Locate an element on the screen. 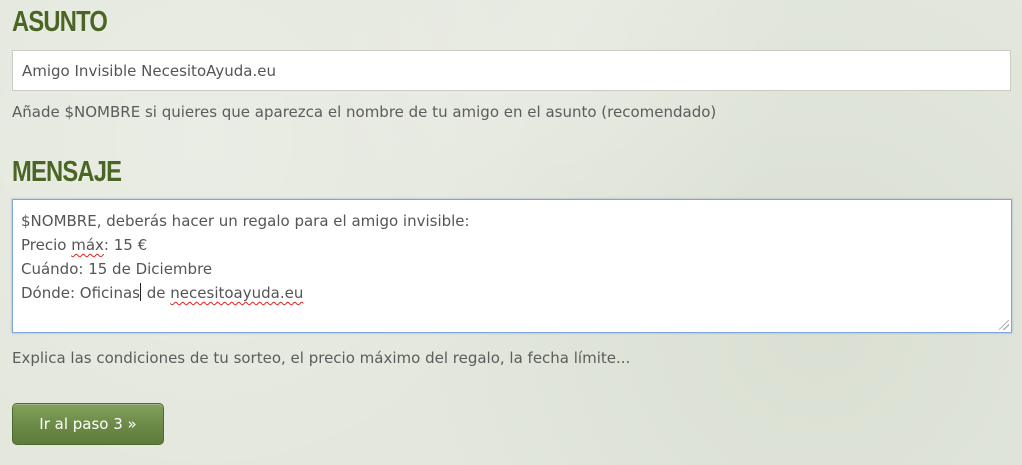  spellcheck-word: necesitoayuda.eu is located at coordinates (237, 293).